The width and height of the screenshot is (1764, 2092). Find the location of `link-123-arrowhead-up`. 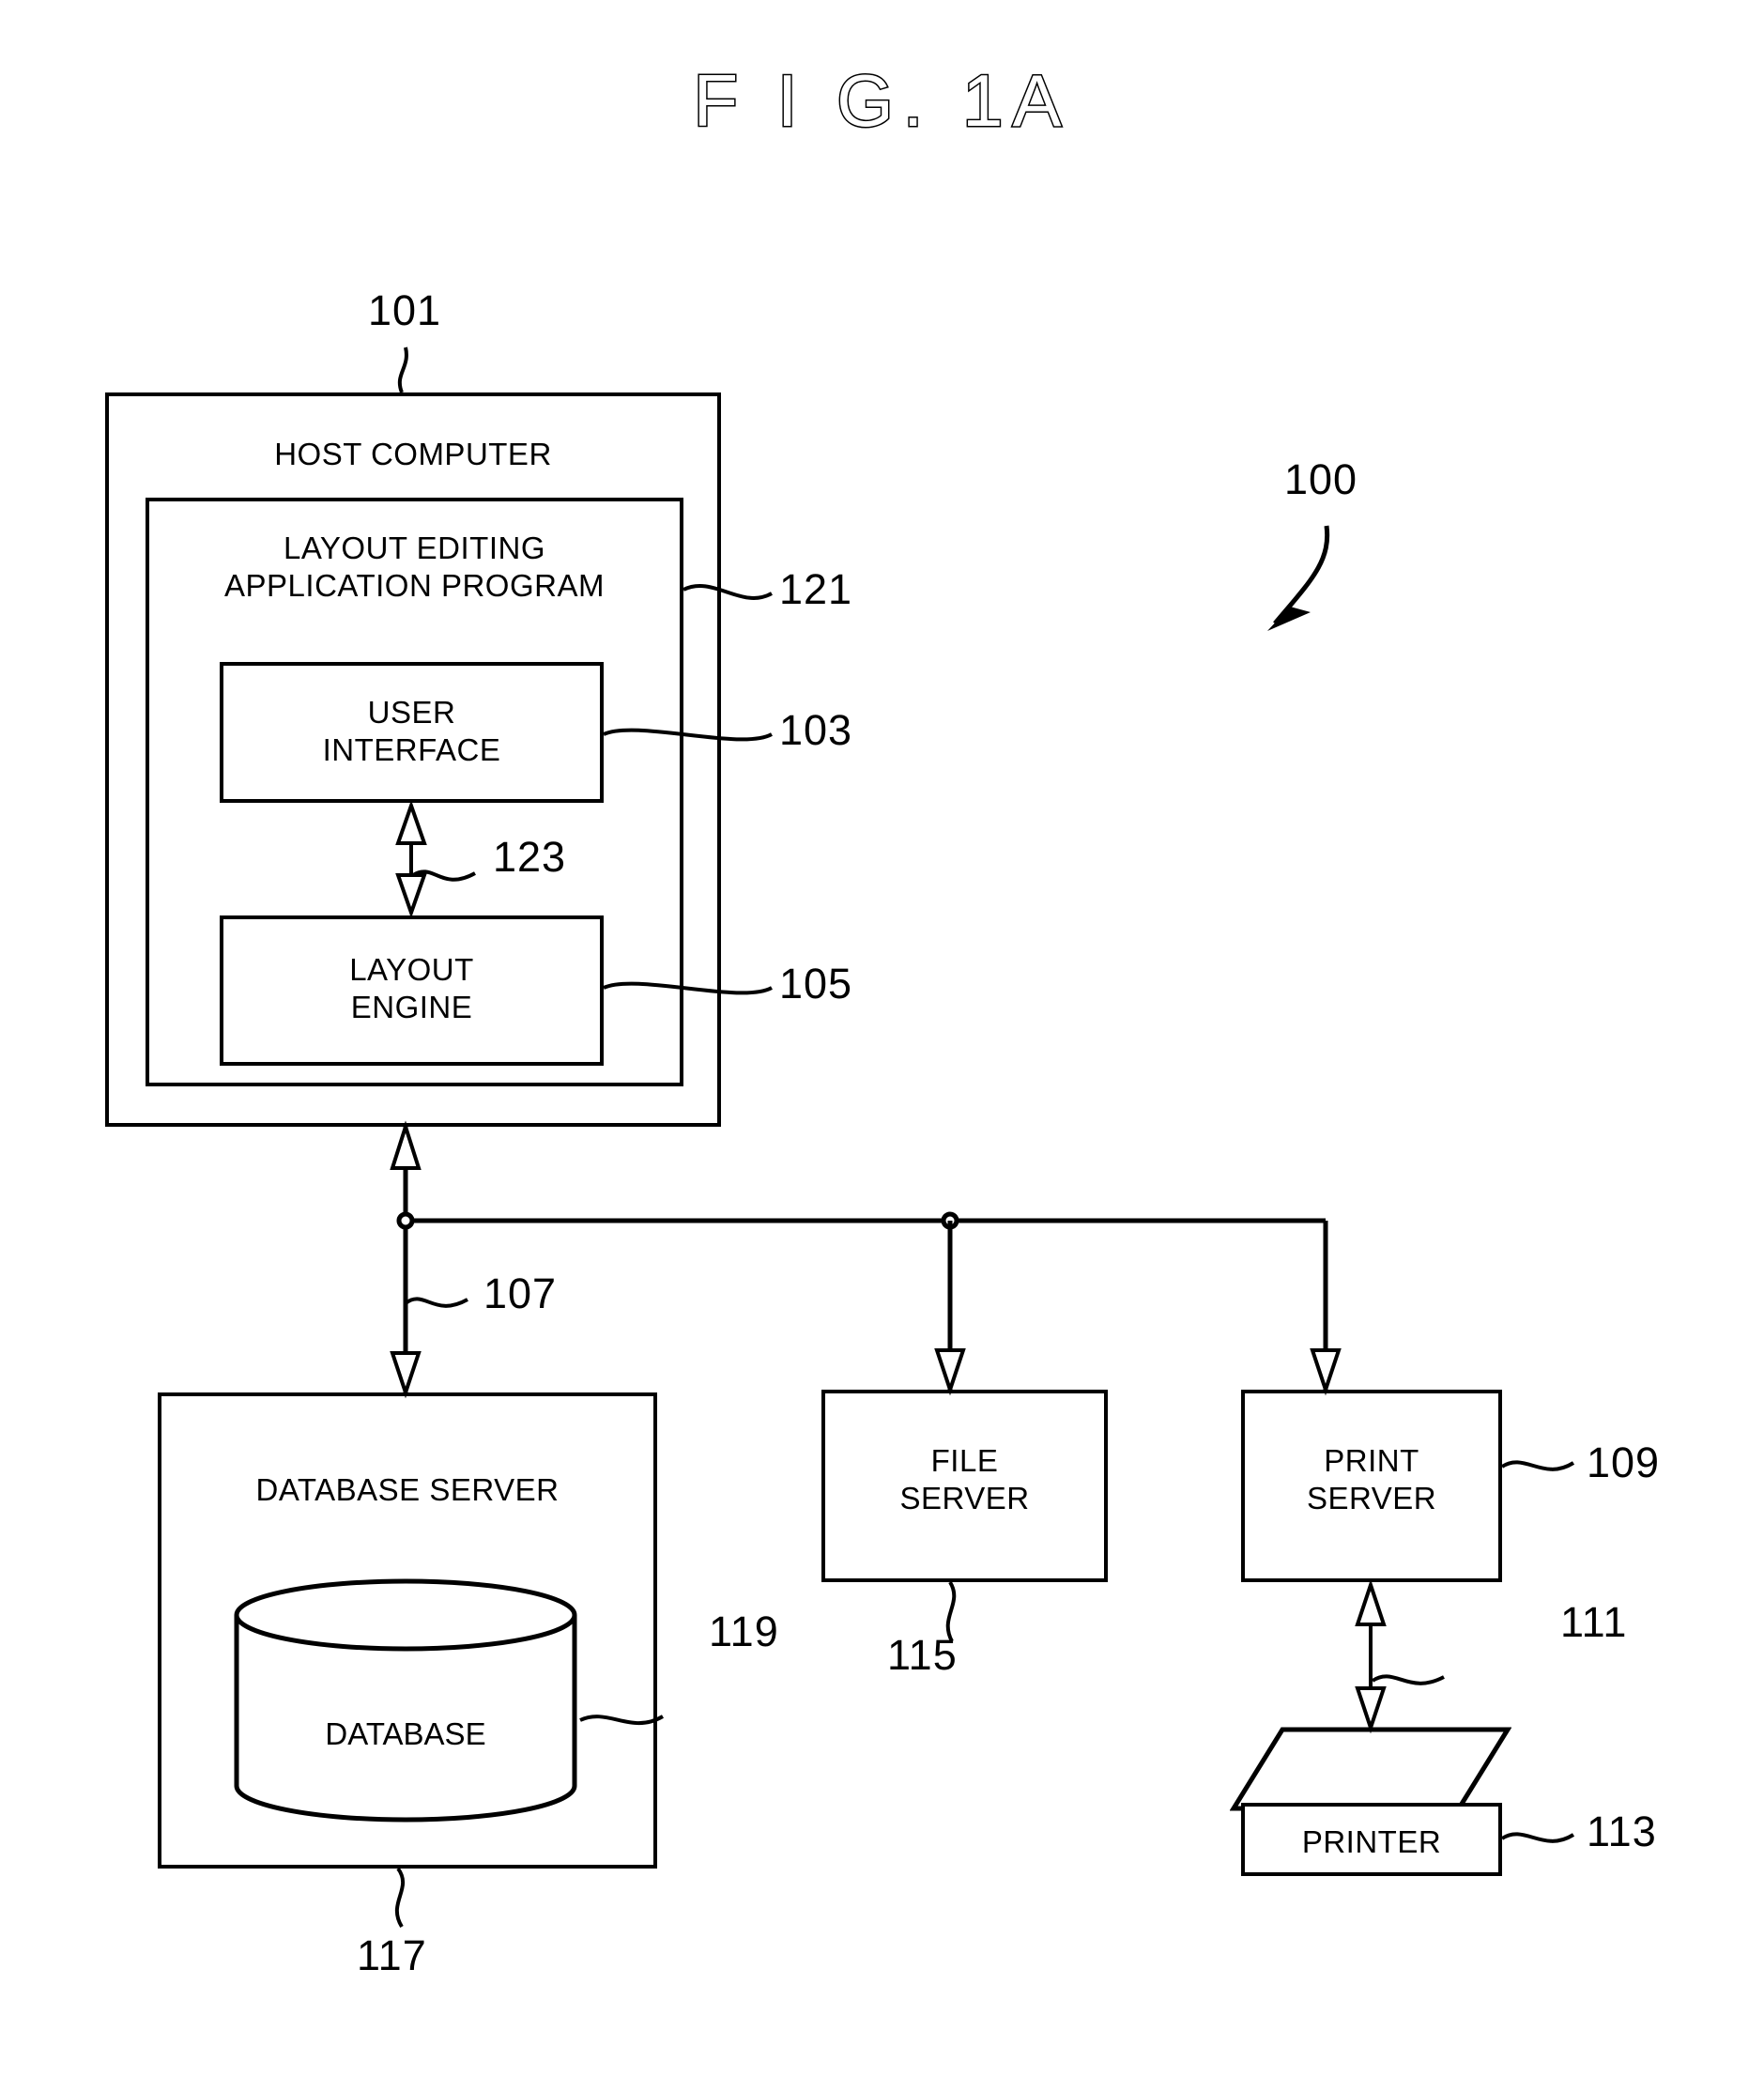

link-123-arrowhead-up is located at coordinates (411, 822).